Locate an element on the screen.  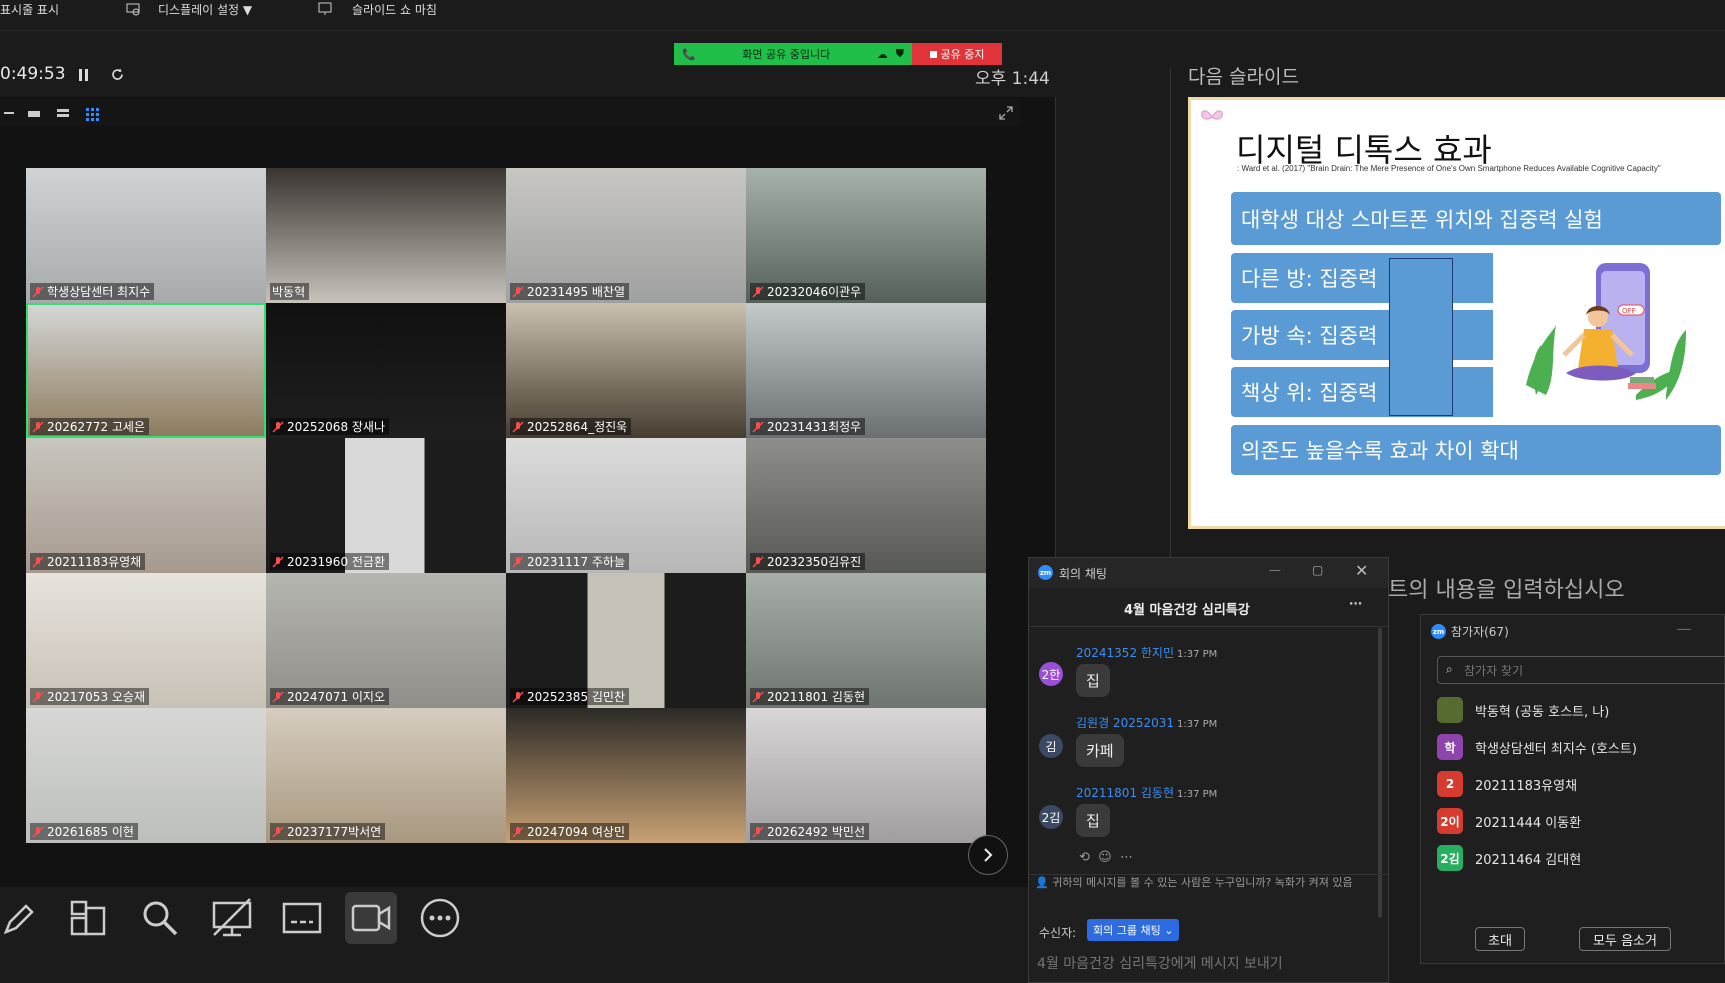
message-sender: 20241352 한지민 is located at coordinates (1125, 653).